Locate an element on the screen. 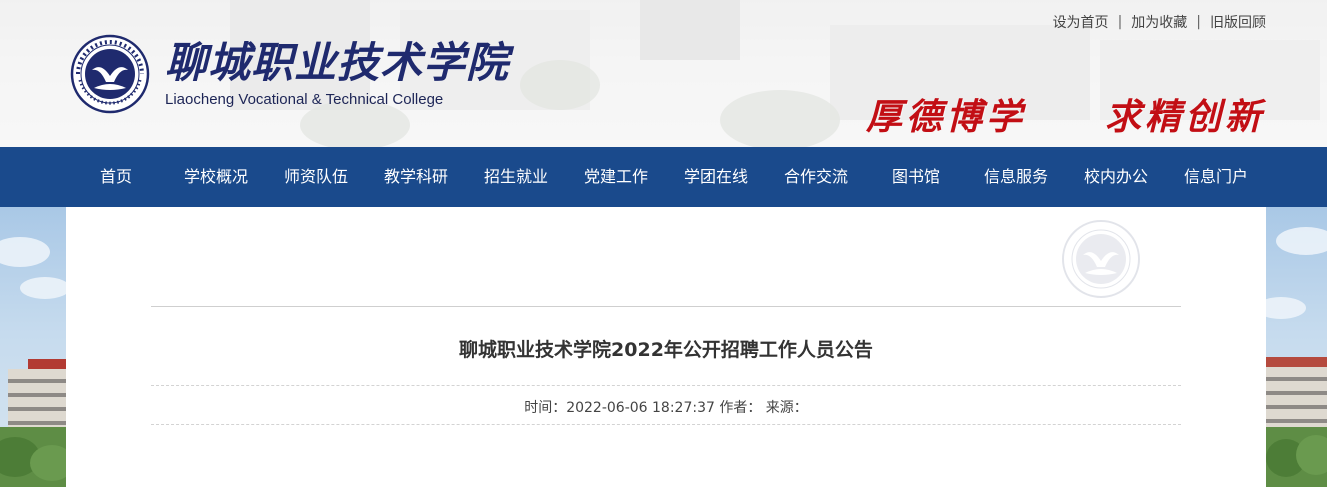 The height and width of the screenshot is (487, 1327). set-homepage-link: 设为首页 is located at coordinates (1081, 22).